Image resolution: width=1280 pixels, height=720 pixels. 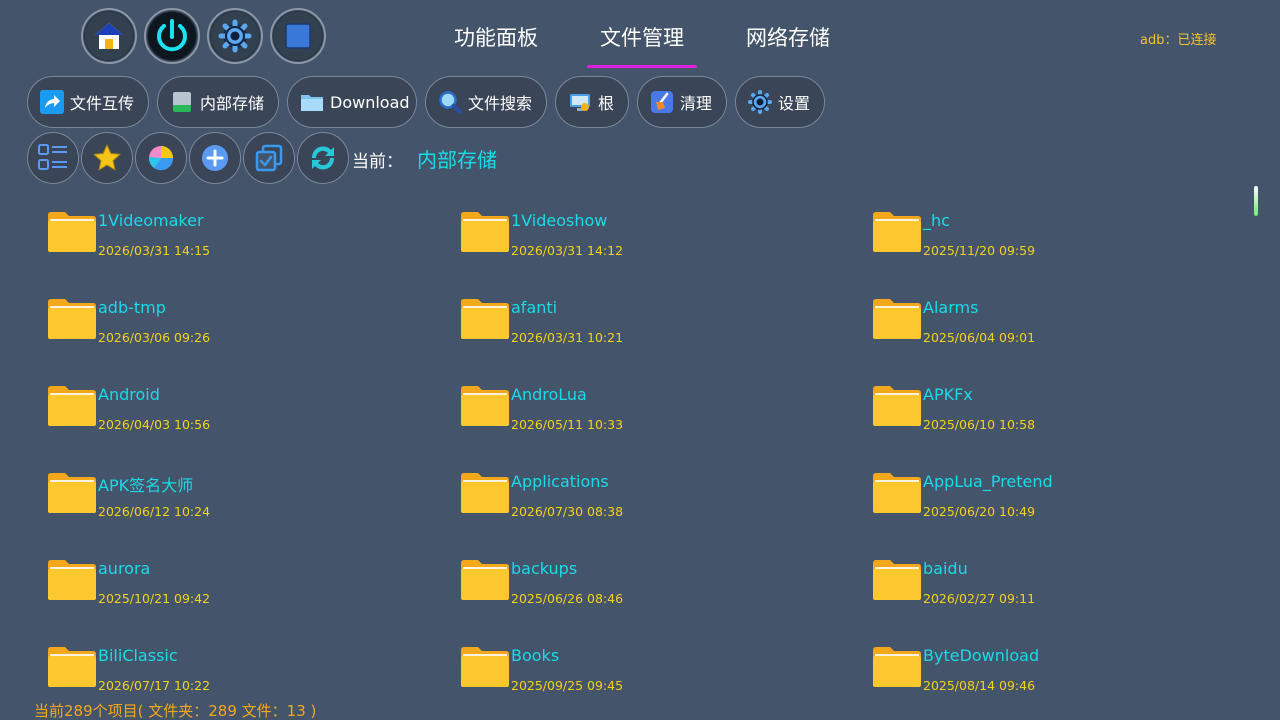 What do you see at coordinates (549, 394) in the screenshot?
I see `folder-name: AndroLua` at bounding box center [549, 394].